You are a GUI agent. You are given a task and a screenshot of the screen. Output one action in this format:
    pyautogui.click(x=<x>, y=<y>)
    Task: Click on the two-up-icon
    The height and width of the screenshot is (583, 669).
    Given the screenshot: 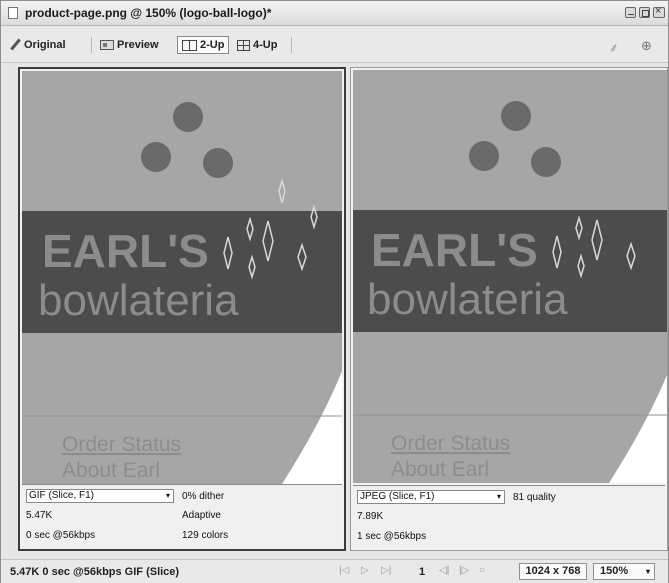 What is the action you would take?
    pyautogui.click(x=189, y=45)
    